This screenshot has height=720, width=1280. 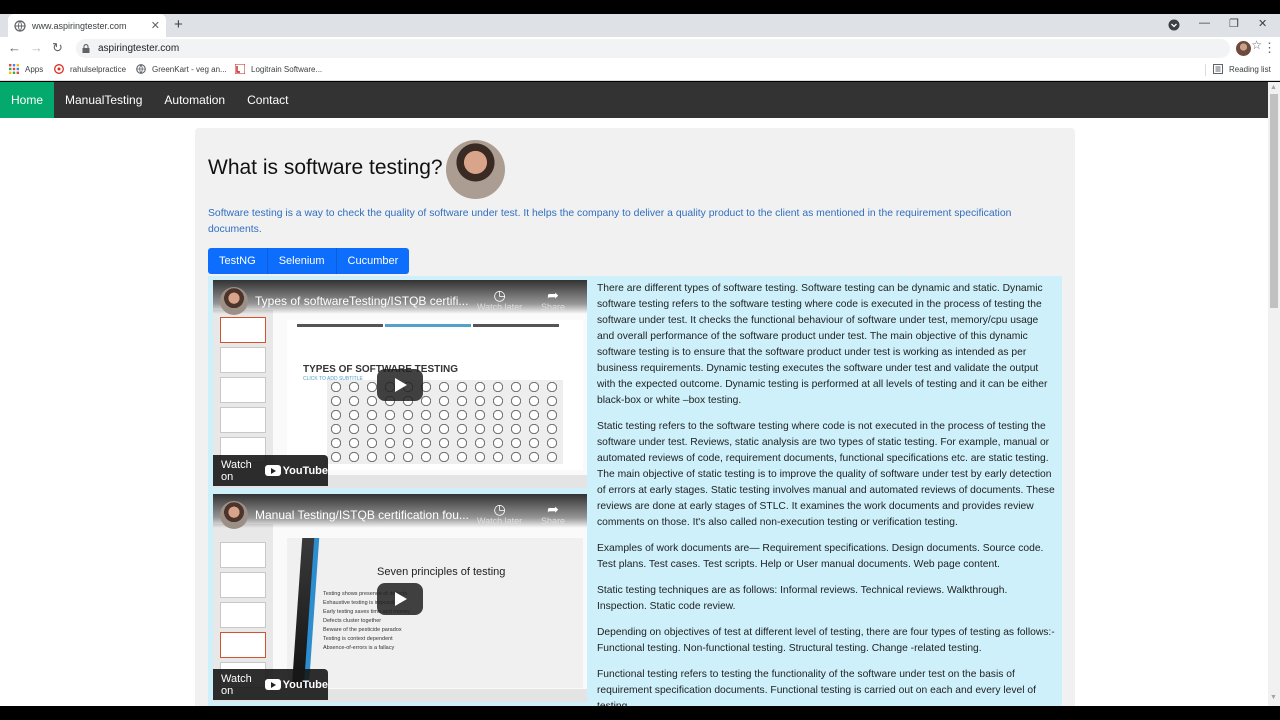 I want to click on logitrain-favicon-icon, so click(x=240, y=69).